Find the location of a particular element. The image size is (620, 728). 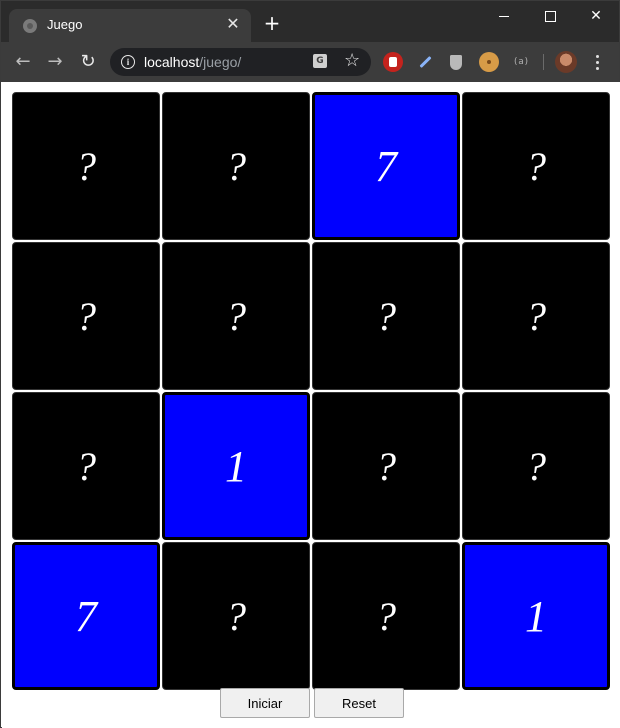

info-icon: i is located at coordinates (128, 62).